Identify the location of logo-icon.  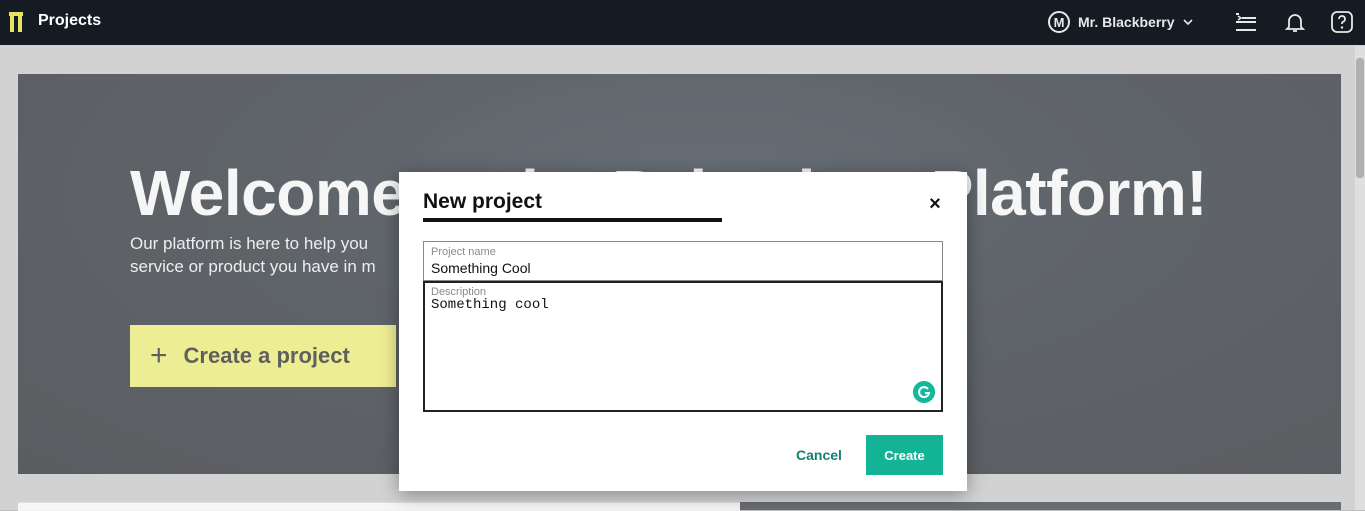
(16, 22).